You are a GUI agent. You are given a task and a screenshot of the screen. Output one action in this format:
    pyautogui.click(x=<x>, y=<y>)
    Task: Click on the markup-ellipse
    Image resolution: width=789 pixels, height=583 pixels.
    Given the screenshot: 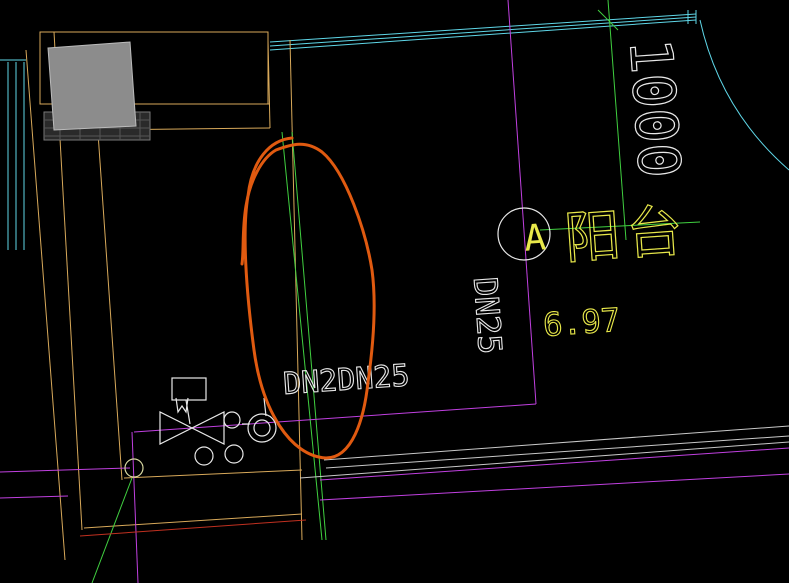 What is the action you would take?
    pyautogui.click(x=308, y=298)
    